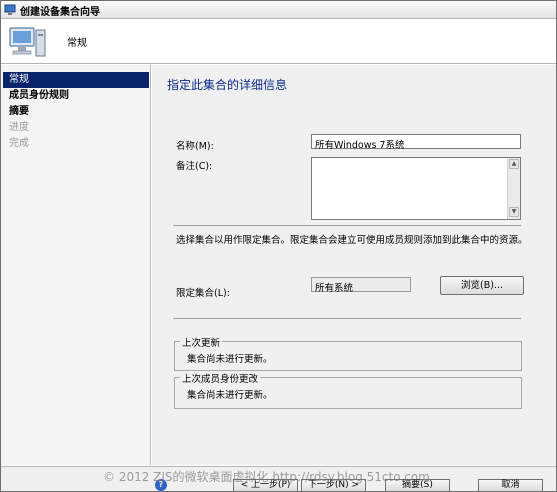  I want to click on cancel-button: 取消, so click(510, 485).